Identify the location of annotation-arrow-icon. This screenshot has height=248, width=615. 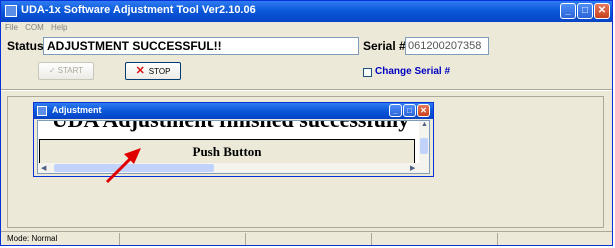
(123, 166).